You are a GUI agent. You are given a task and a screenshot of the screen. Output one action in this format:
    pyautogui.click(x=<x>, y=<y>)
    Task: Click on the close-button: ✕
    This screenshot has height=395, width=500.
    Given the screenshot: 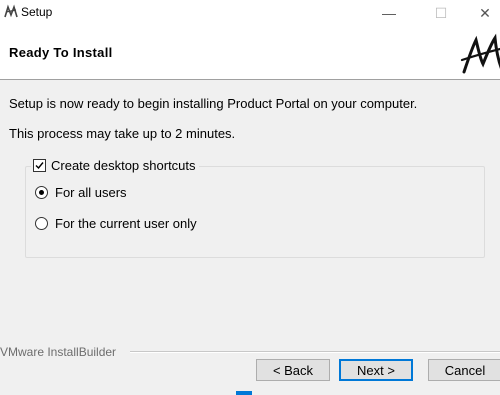 What is the action you would take?
    pyautogui.click(x=481, y=13)
    